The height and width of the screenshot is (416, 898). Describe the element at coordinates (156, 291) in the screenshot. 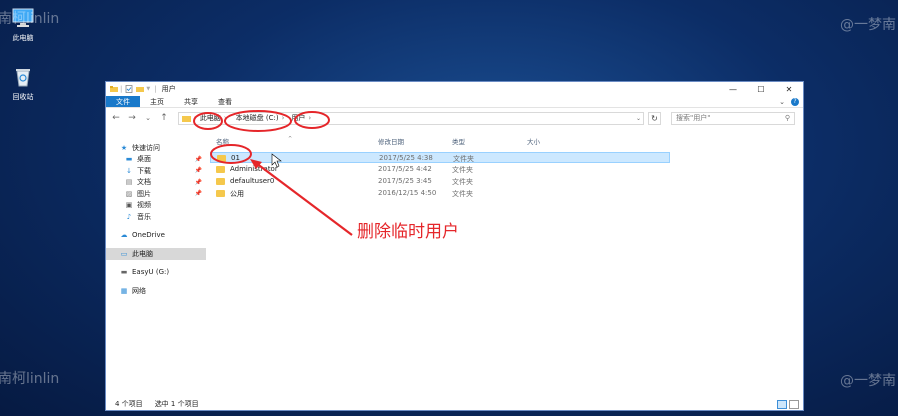

I see `nav-network: ▦ 网络` at that location.